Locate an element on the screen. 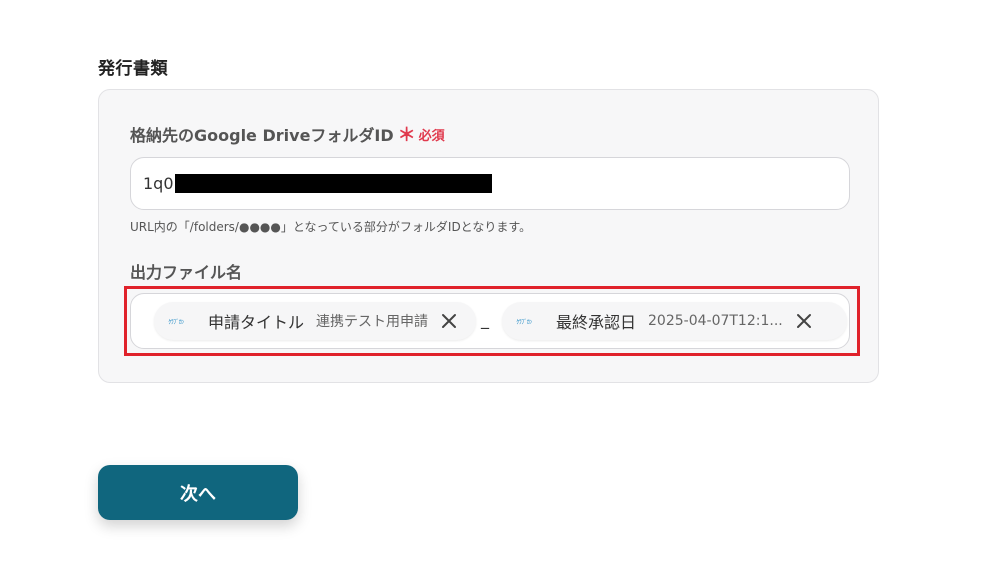  folder-id-input: 1q0 is located at coordinates (490, 183).